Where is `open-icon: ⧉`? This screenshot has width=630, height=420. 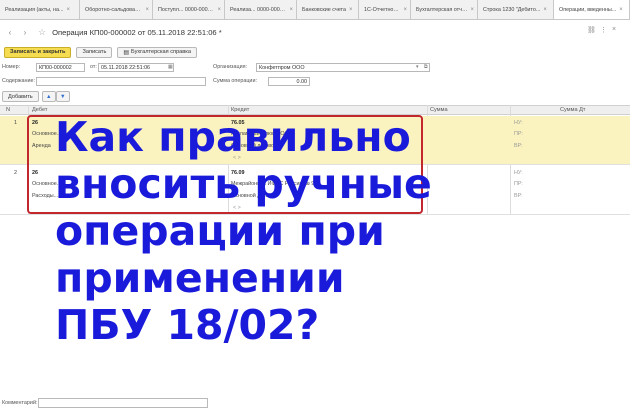 open-icon: ⧉ is located at coordinates (426, 67).